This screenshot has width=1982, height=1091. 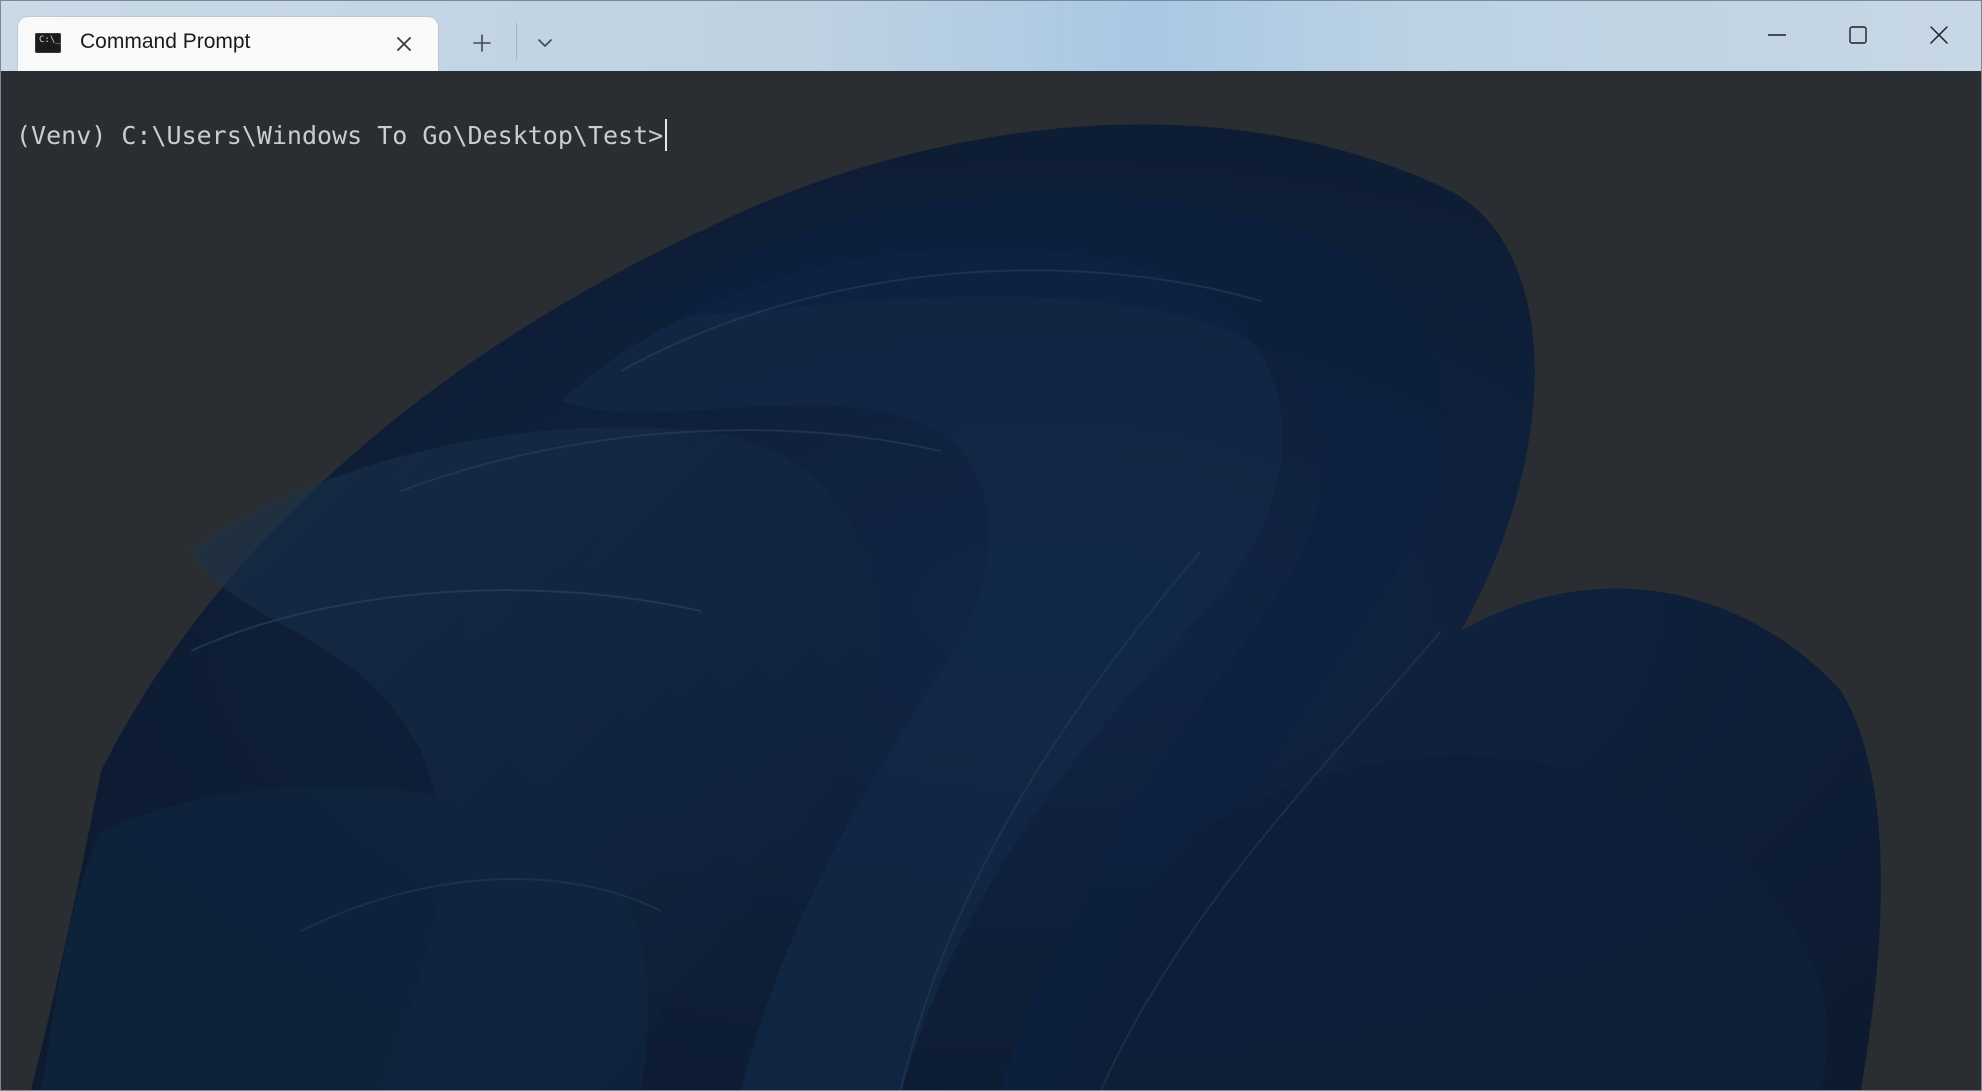 I want to click on console-app-icon: C:\_, so click(x=48, y=43).